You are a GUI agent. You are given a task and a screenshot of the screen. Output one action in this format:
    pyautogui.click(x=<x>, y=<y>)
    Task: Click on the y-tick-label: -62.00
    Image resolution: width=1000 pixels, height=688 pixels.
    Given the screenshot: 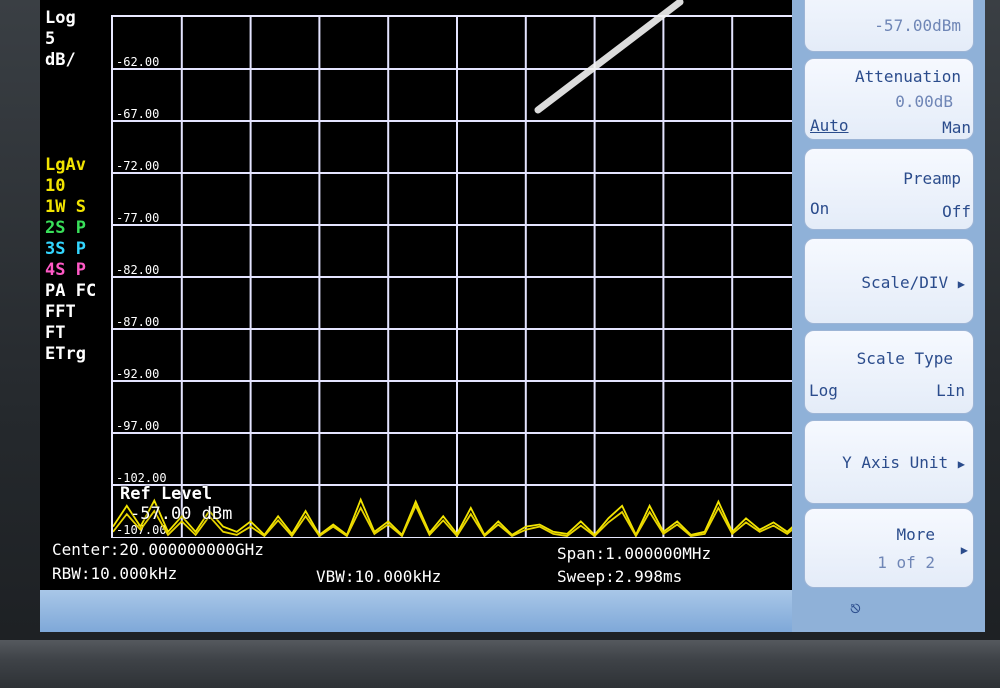 What is the action you would take?
    pyautogui.click(x=137, y=62)
    